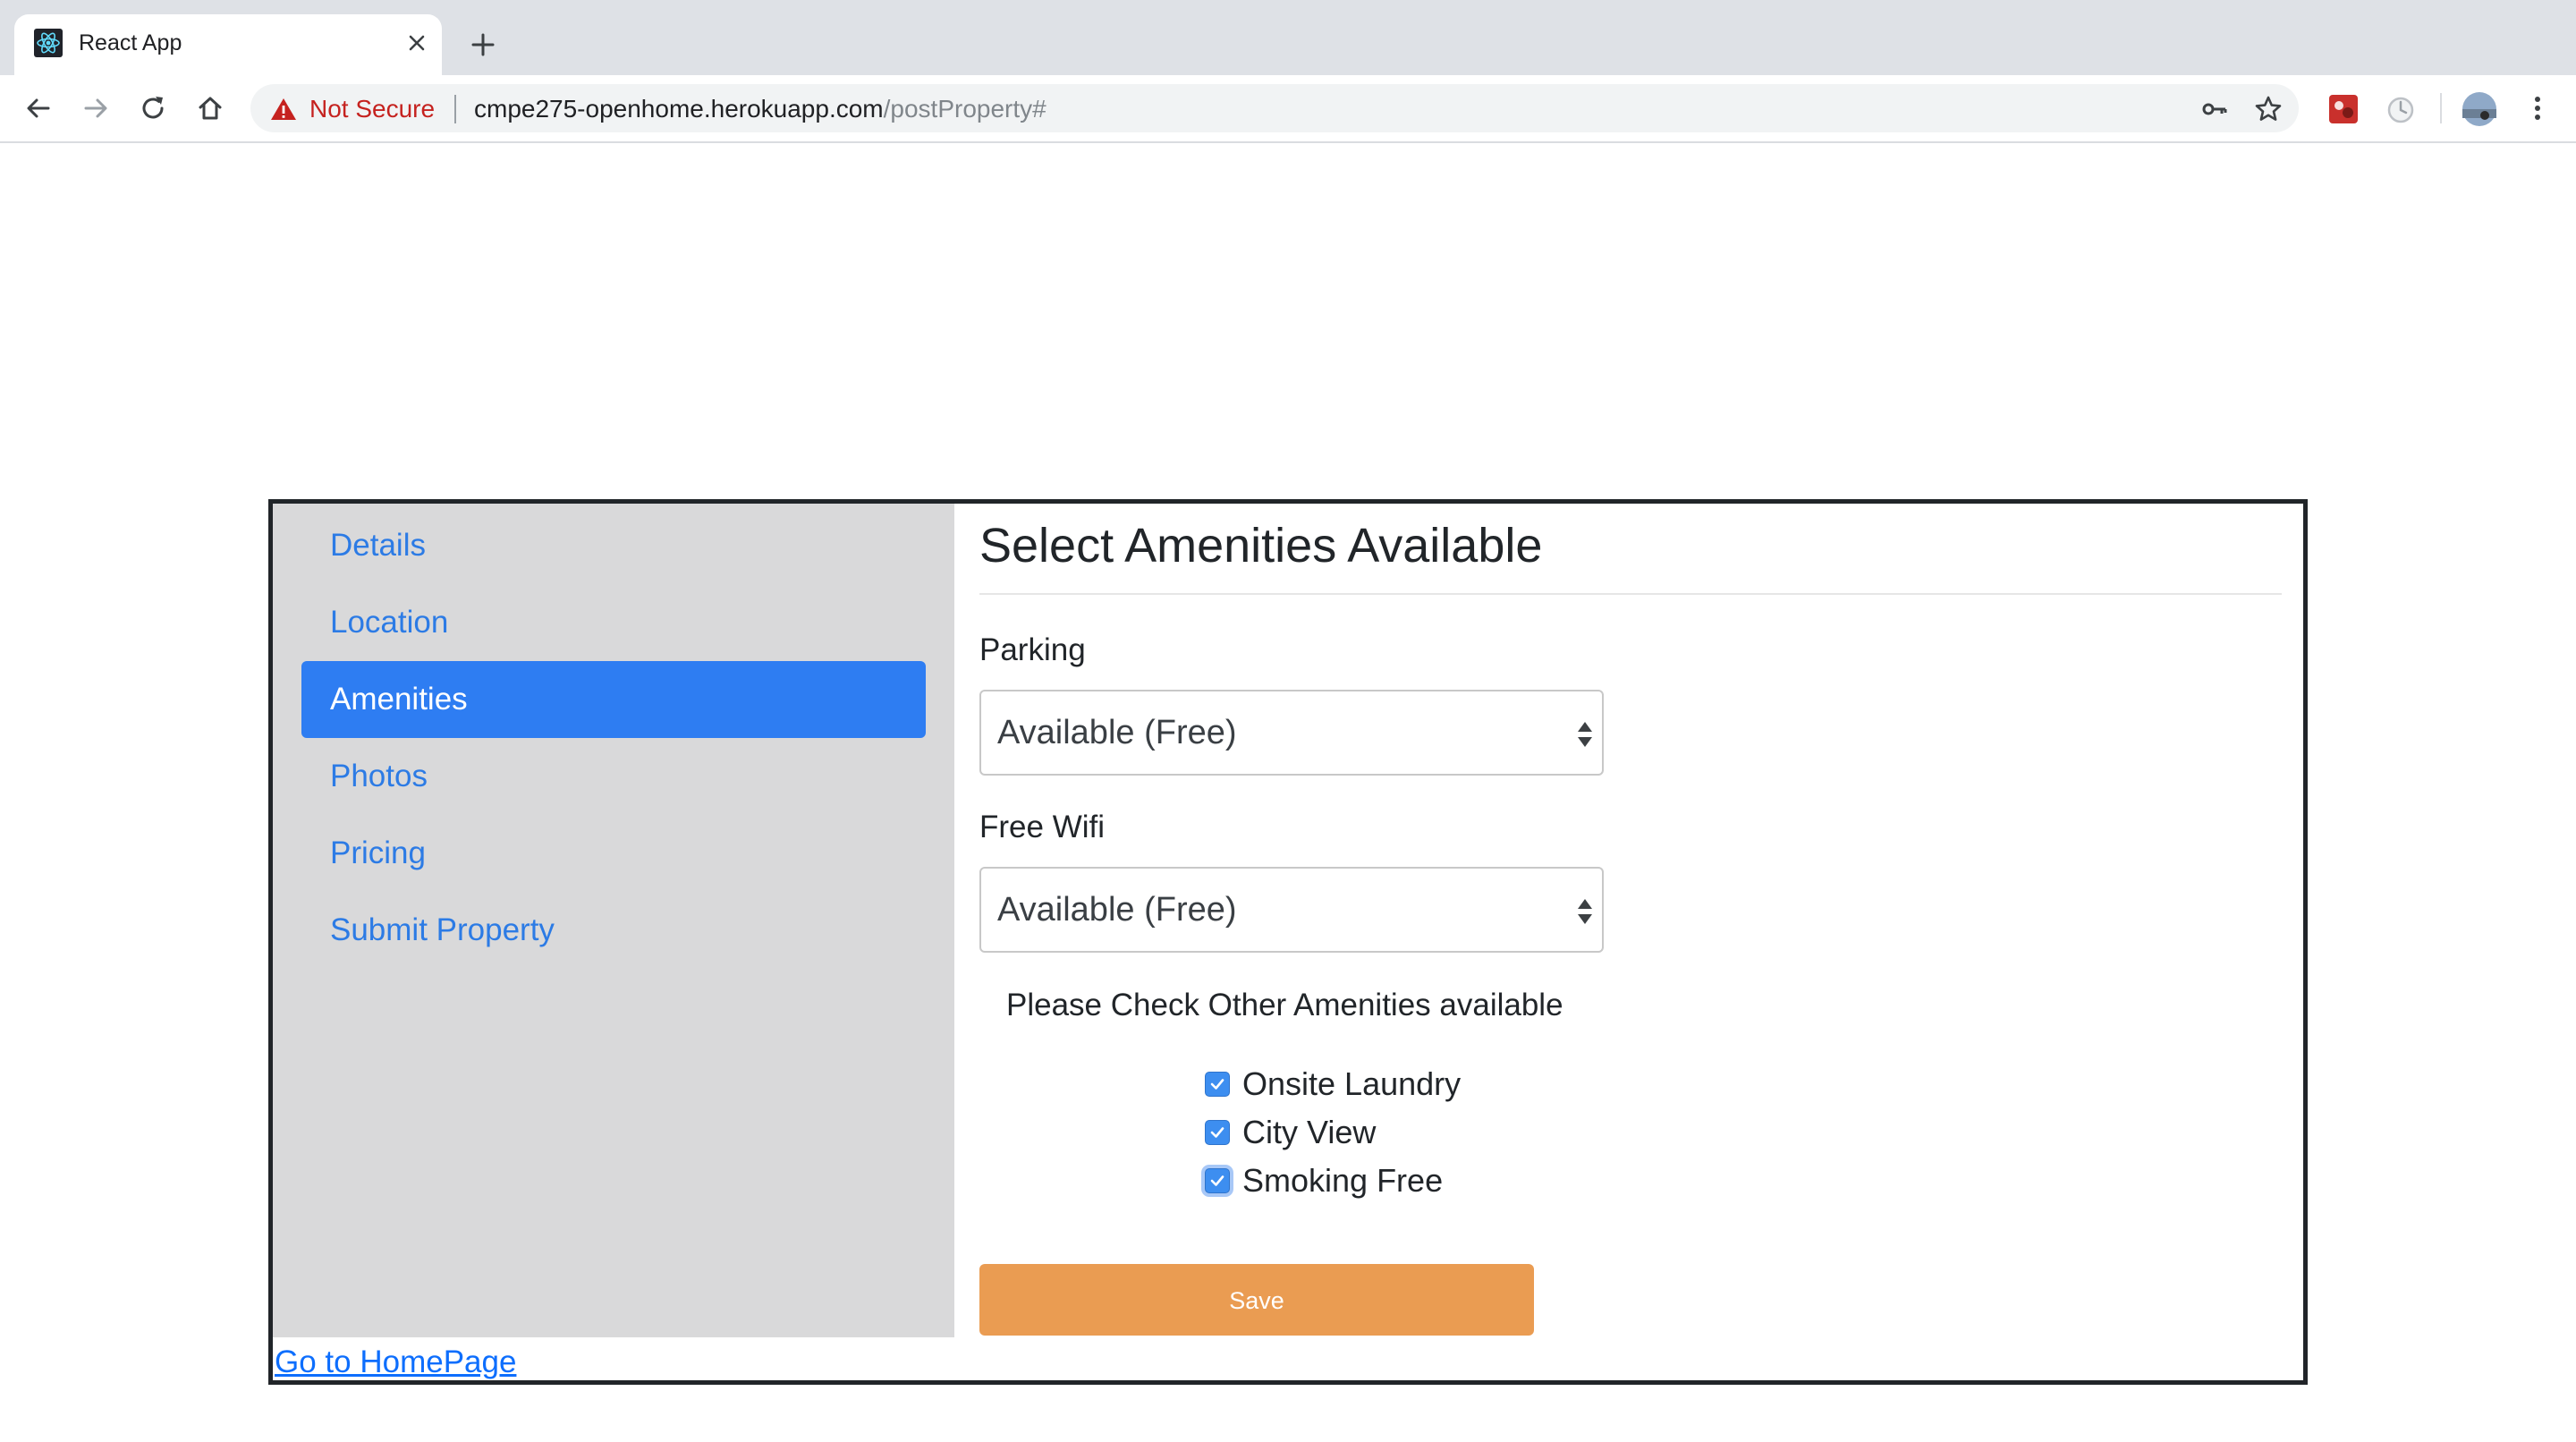  Describe the element at coordinates (153, 108) in the screenshot. I see `reload-icon` at that location.